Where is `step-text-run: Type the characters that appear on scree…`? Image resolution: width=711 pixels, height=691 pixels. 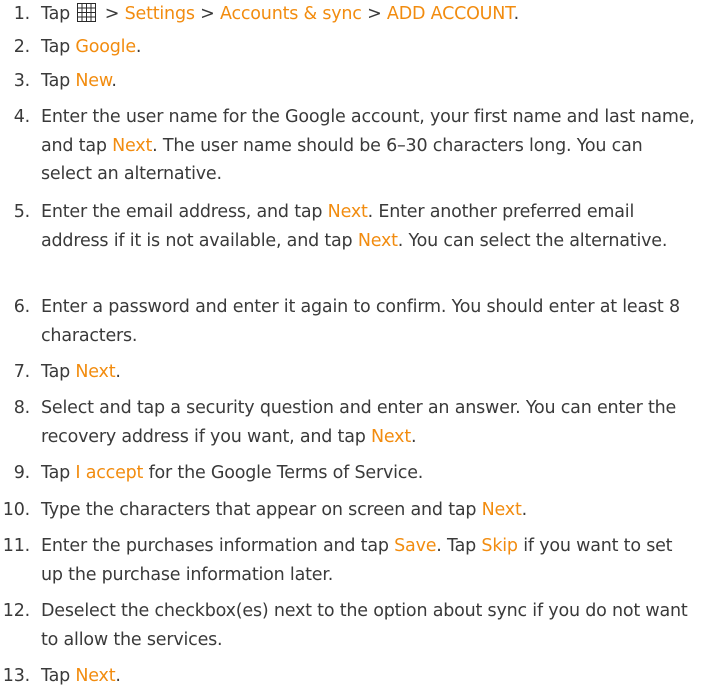 step-text-run: Type the characters that appear on scree… is located at coordinates (261, 510).